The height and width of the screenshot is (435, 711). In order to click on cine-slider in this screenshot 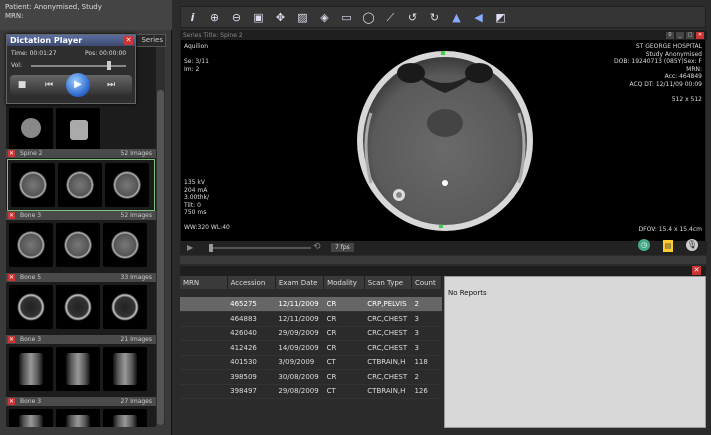, I will do `click(261, 248)`.